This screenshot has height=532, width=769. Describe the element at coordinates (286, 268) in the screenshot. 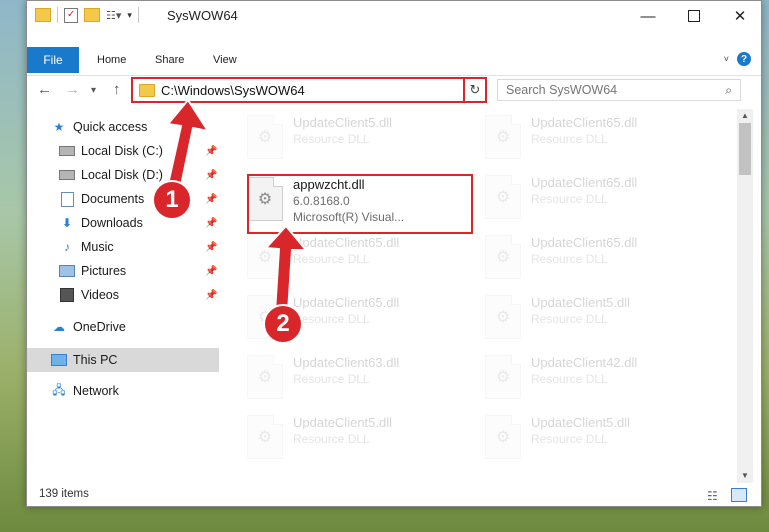

I see `arrow-2-shape` at that location.